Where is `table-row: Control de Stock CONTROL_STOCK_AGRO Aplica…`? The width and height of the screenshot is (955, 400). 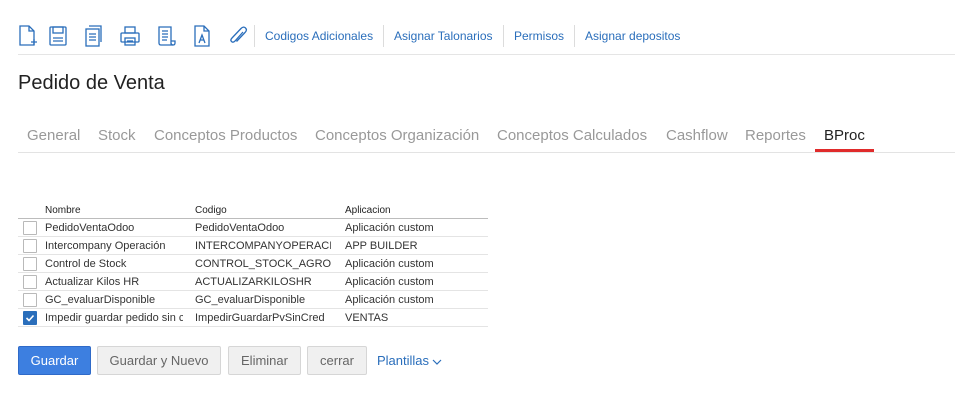 table-row: Control de Stock CONTROL_STOCK_AGRO Aplica… is located at coordinates (253, 264).